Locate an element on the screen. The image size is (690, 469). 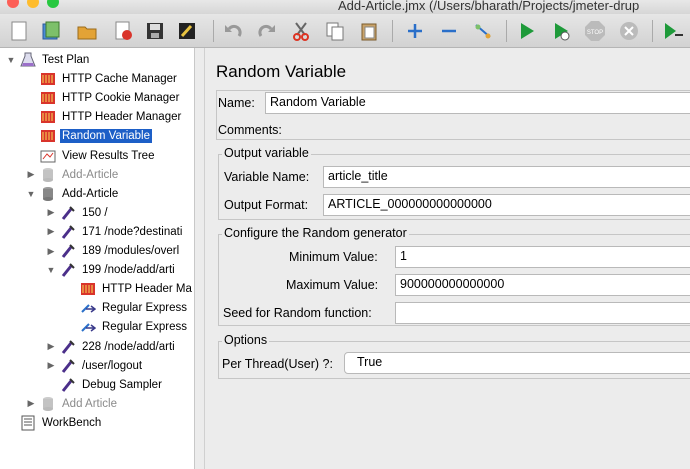
save-icon is located at coordinates (155, 31).